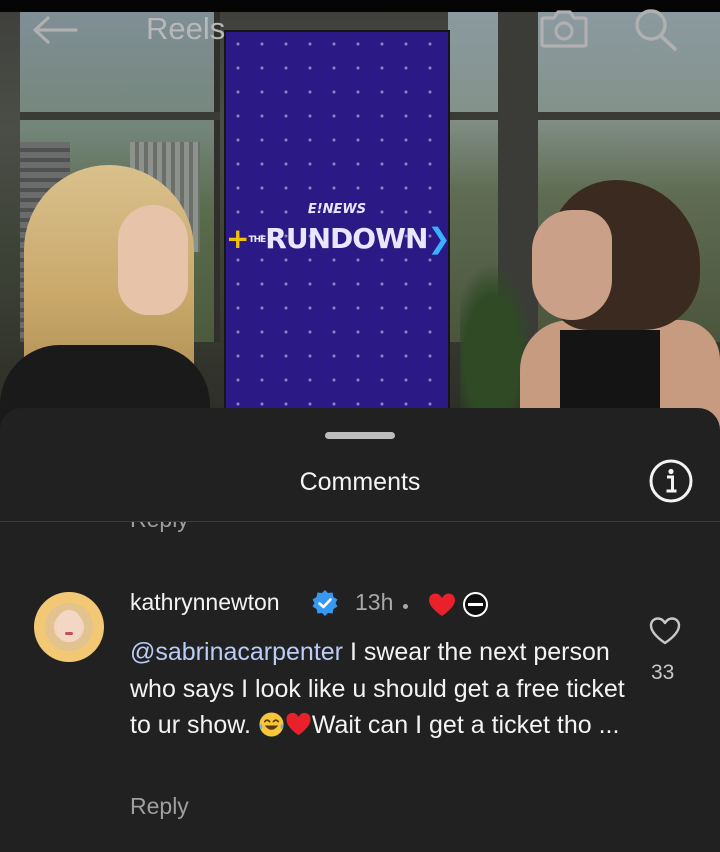  What do you see at coordinates (665, 631) in the screenshot?
I see `like-heart-icon` at bounding box center [665, 631].